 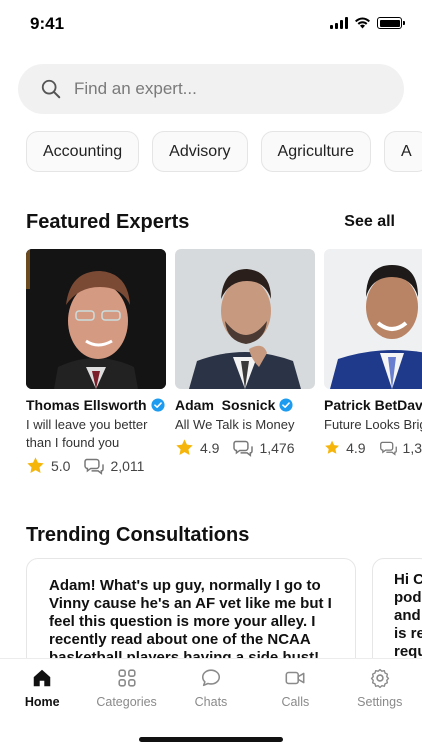 I want to click on expert-name-row: Patrick BetDav, so click(x=373, y=405).